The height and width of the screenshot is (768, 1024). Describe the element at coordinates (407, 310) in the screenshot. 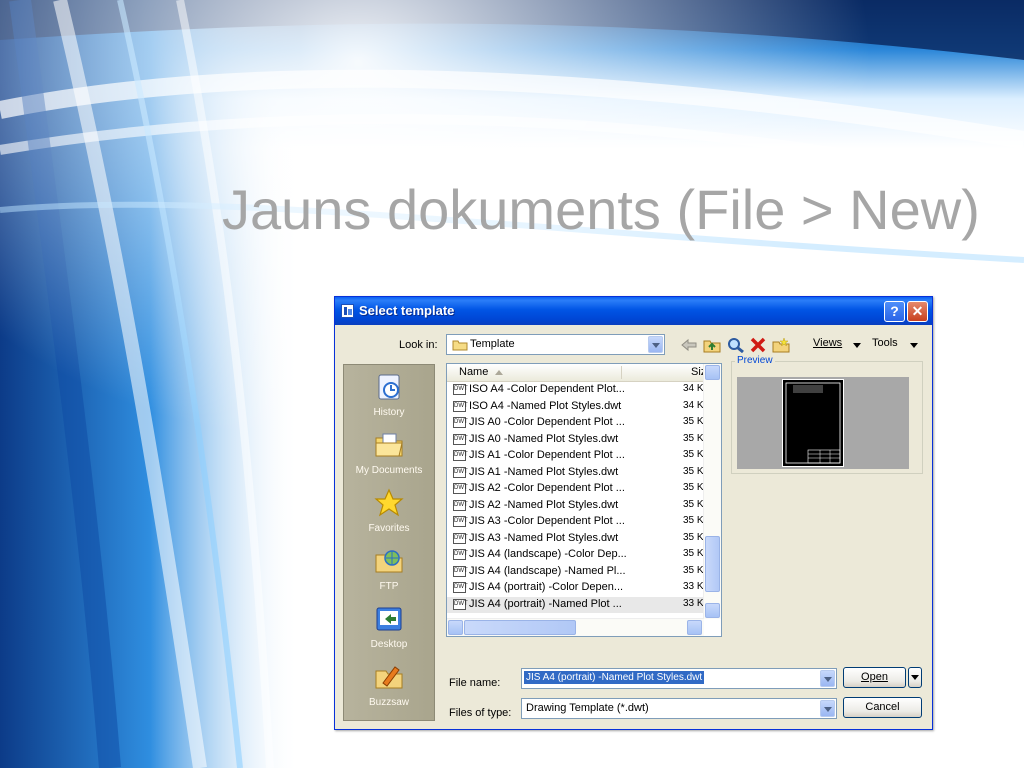

I see `dialog-title: Select template` at that location.